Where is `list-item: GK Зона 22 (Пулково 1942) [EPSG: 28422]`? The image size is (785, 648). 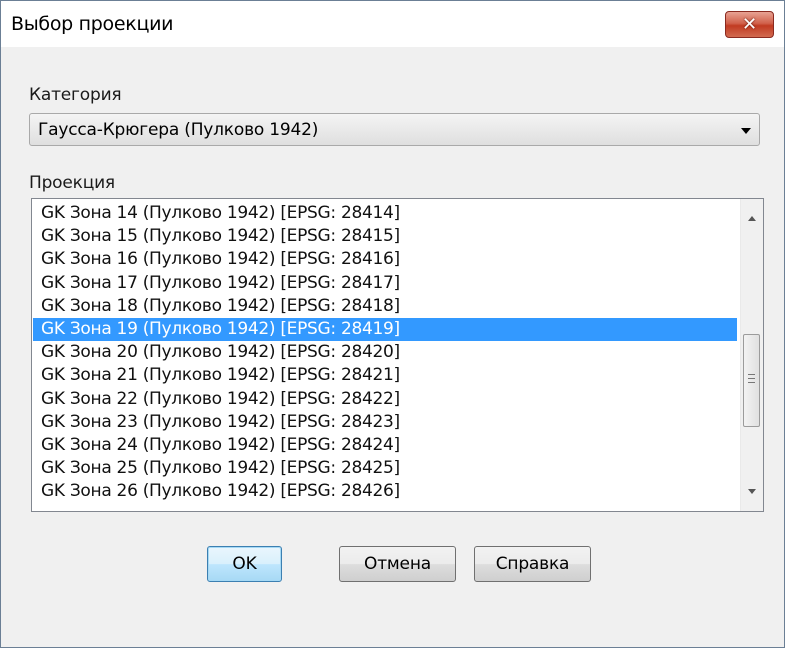
list-item: GK Зона 22 (Пулково 1942) [EPSG: 28422] is located at coordinates (385, 399).